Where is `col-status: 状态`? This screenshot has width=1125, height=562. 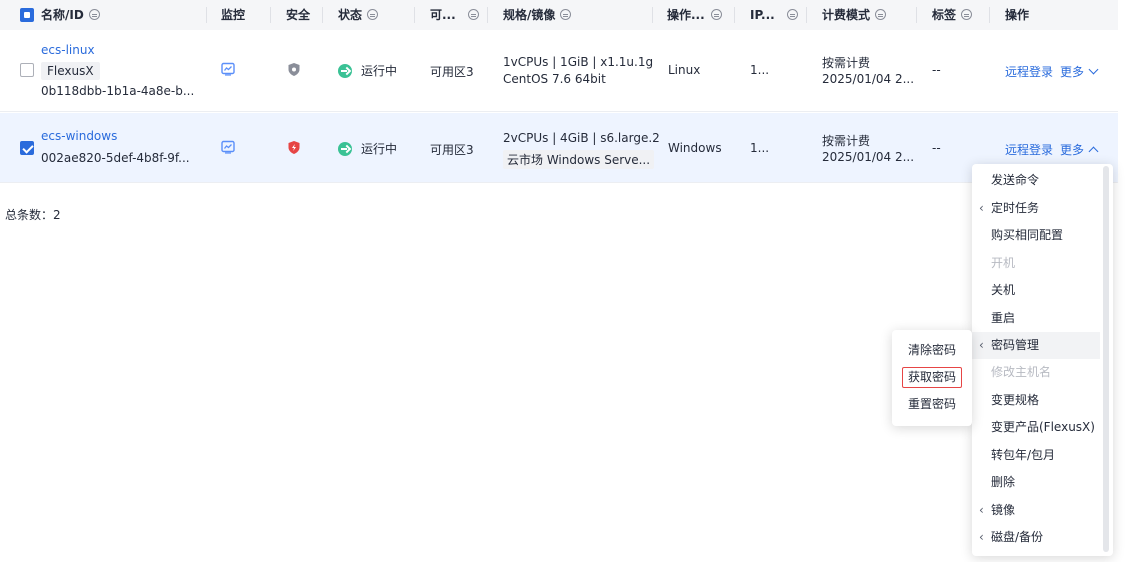 col-status: 状态 is located at coordinates (358, 15).